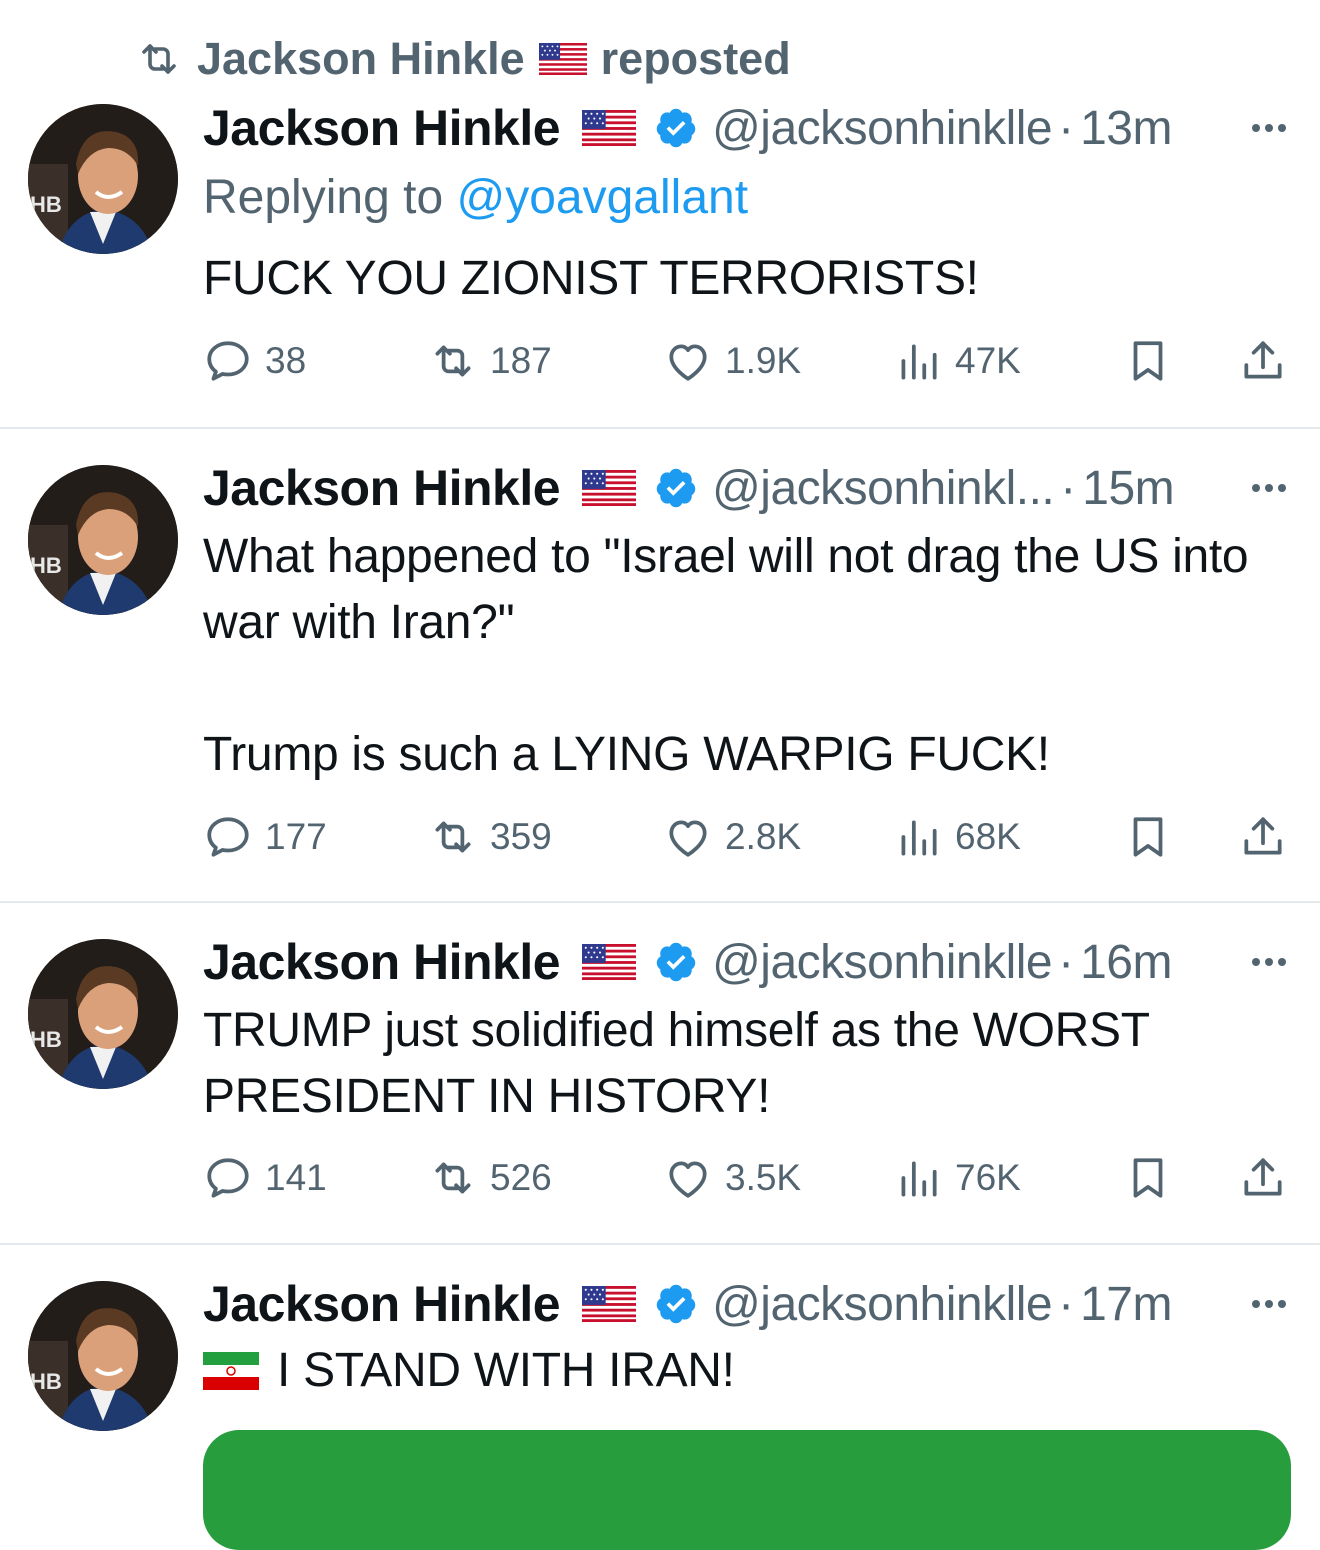 The height and width of the screenshot is (1550, 1320). I want to click on timestamp: 13m, so click(1126, 128).